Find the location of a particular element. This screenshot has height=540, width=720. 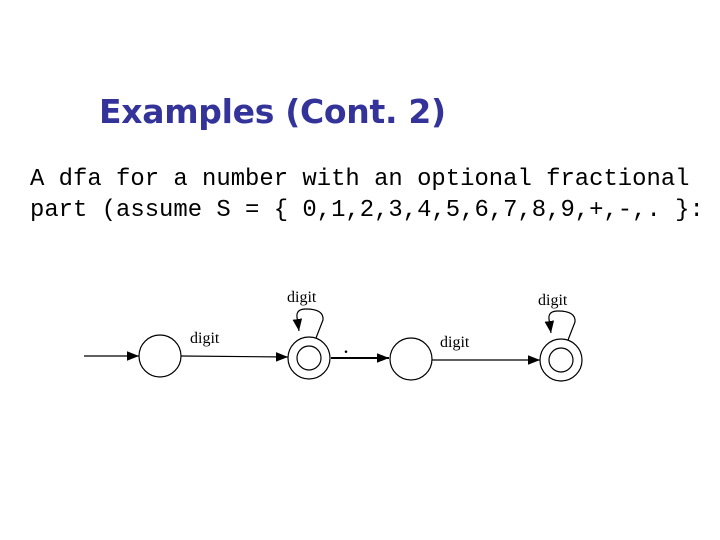

transition-label-q0-q1: digit is located at coordinates (205, 338).